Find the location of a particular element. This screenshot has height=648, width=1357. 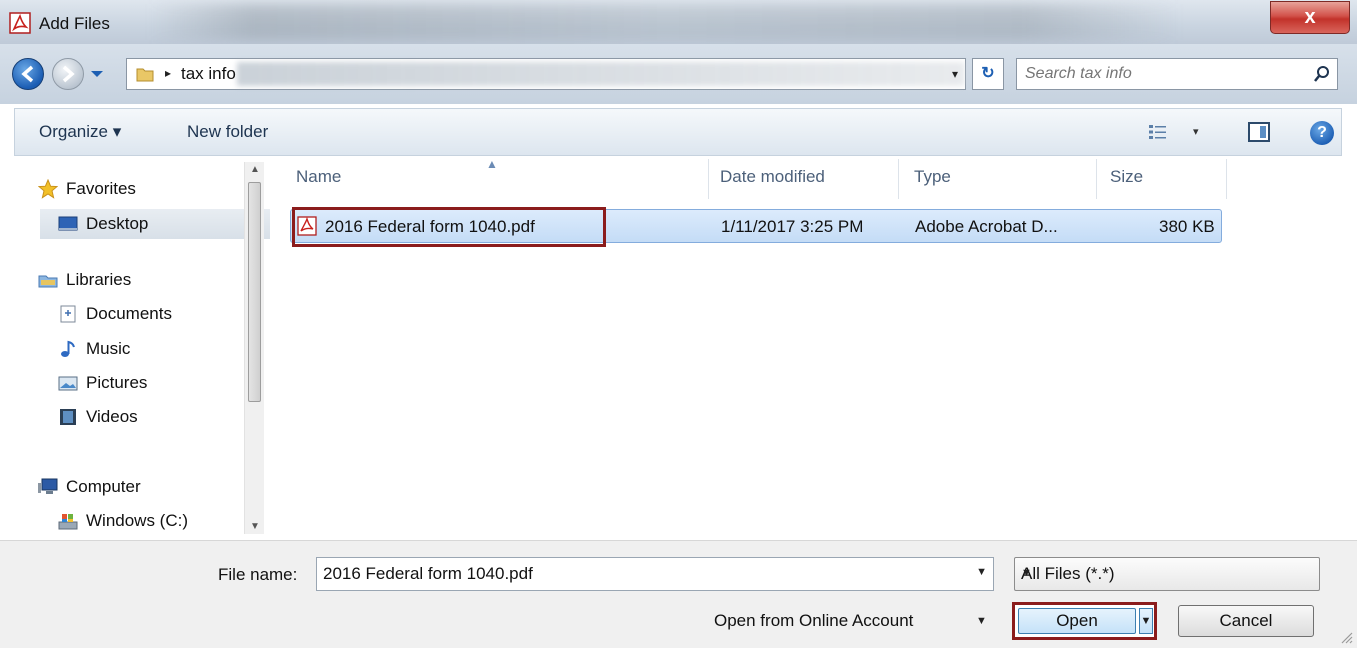

open-split-dropdown-icon: ▼ is located at coordinates (1146, 621).